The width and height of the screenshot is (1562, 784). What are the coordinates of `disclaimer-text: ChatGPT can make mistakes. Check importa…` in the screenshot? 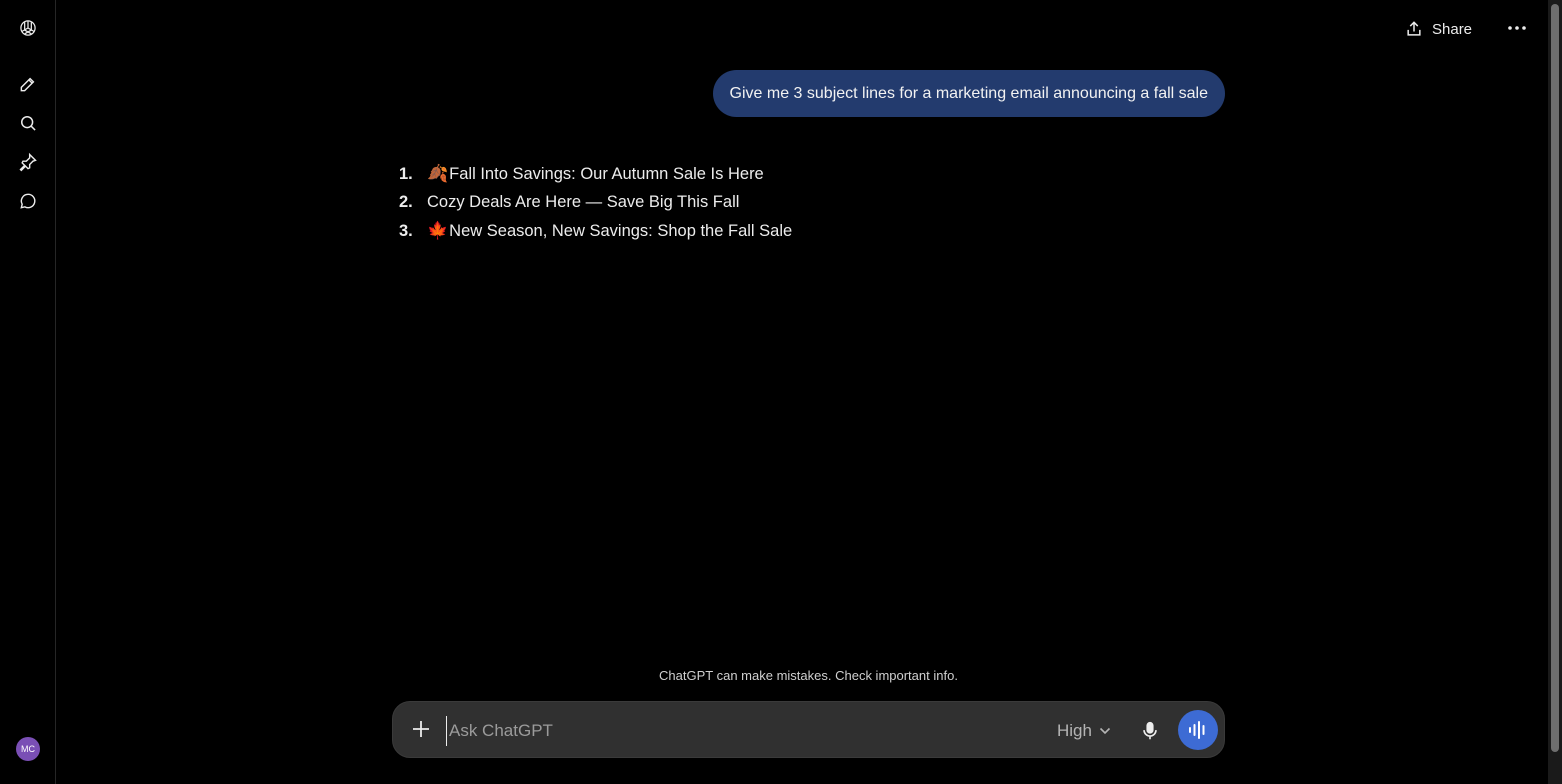 It's located at (808, 675).